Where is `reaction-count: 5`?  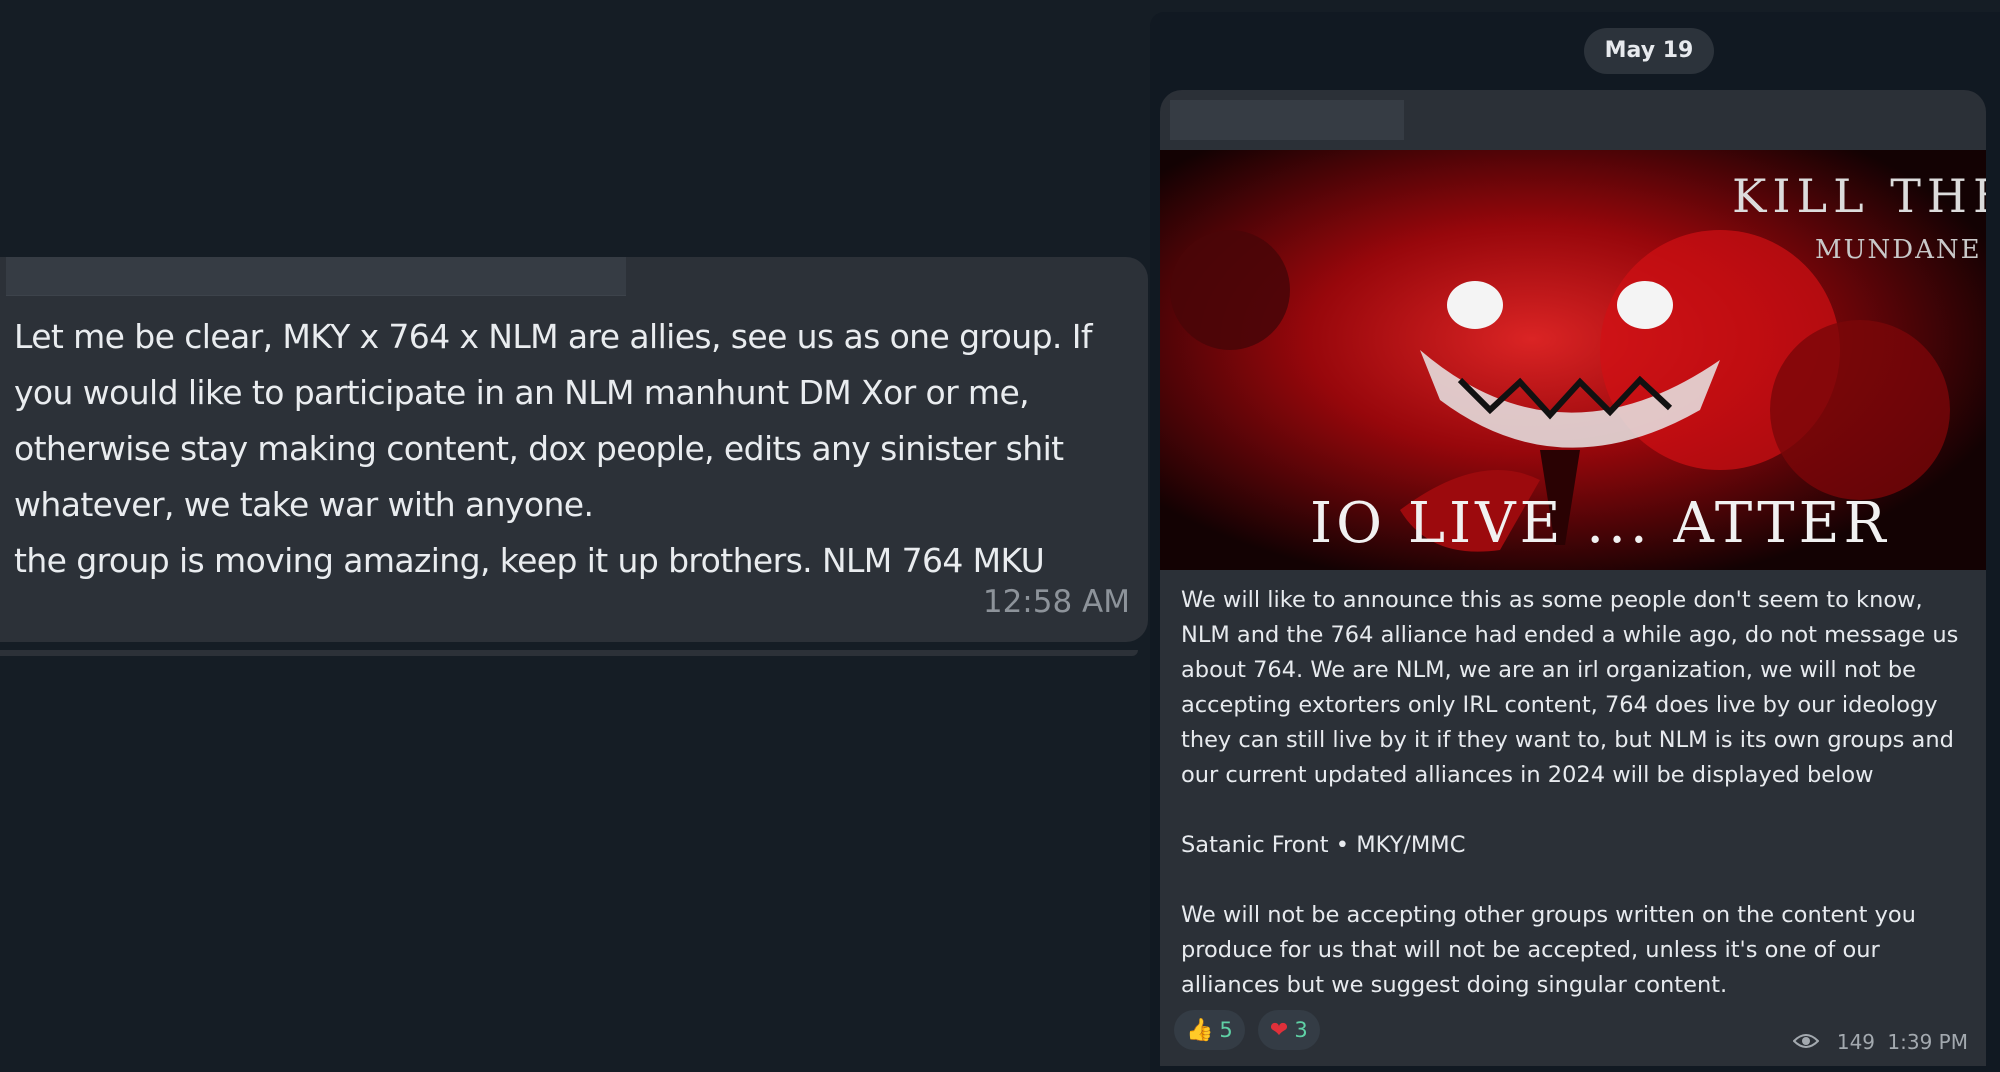 reaction-count: 5 is located at coordinates (1226, 1030).